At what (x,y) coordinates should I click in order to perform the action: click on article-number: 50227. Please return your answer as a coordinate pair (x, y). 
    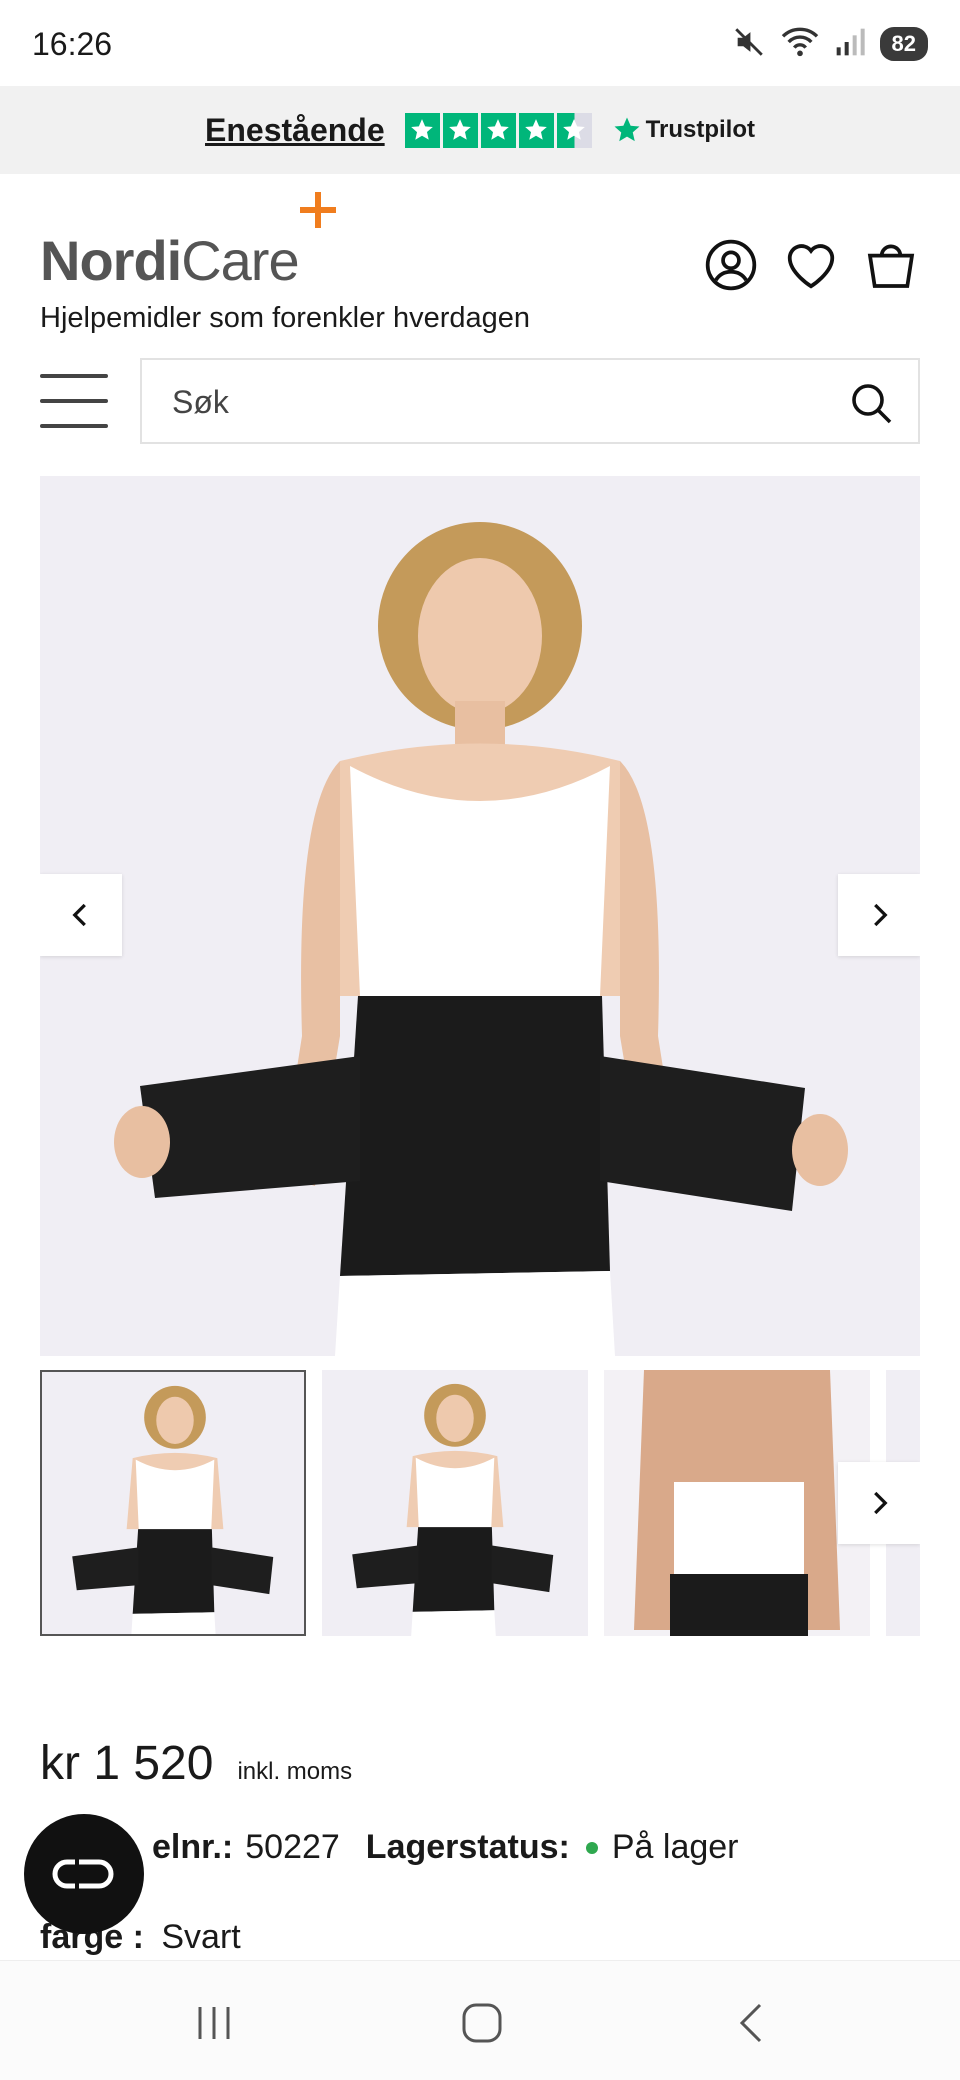
    Looking at the image, I should click on (292, 1847).